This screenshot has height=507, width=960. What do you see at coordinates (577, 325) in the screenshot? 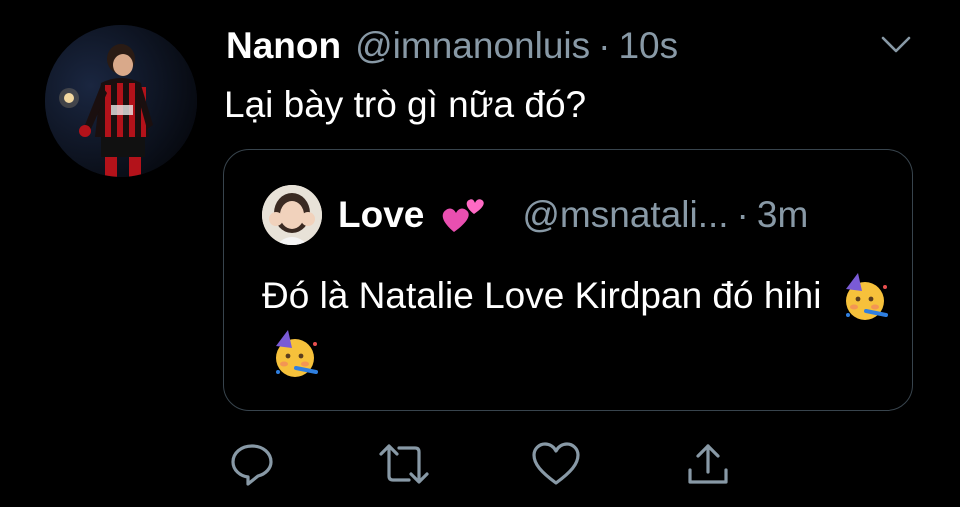
I see `quoted-tweet-body: Đó là Natalie Love Kirdpan đó hihi` at bounding box center [577, 325].